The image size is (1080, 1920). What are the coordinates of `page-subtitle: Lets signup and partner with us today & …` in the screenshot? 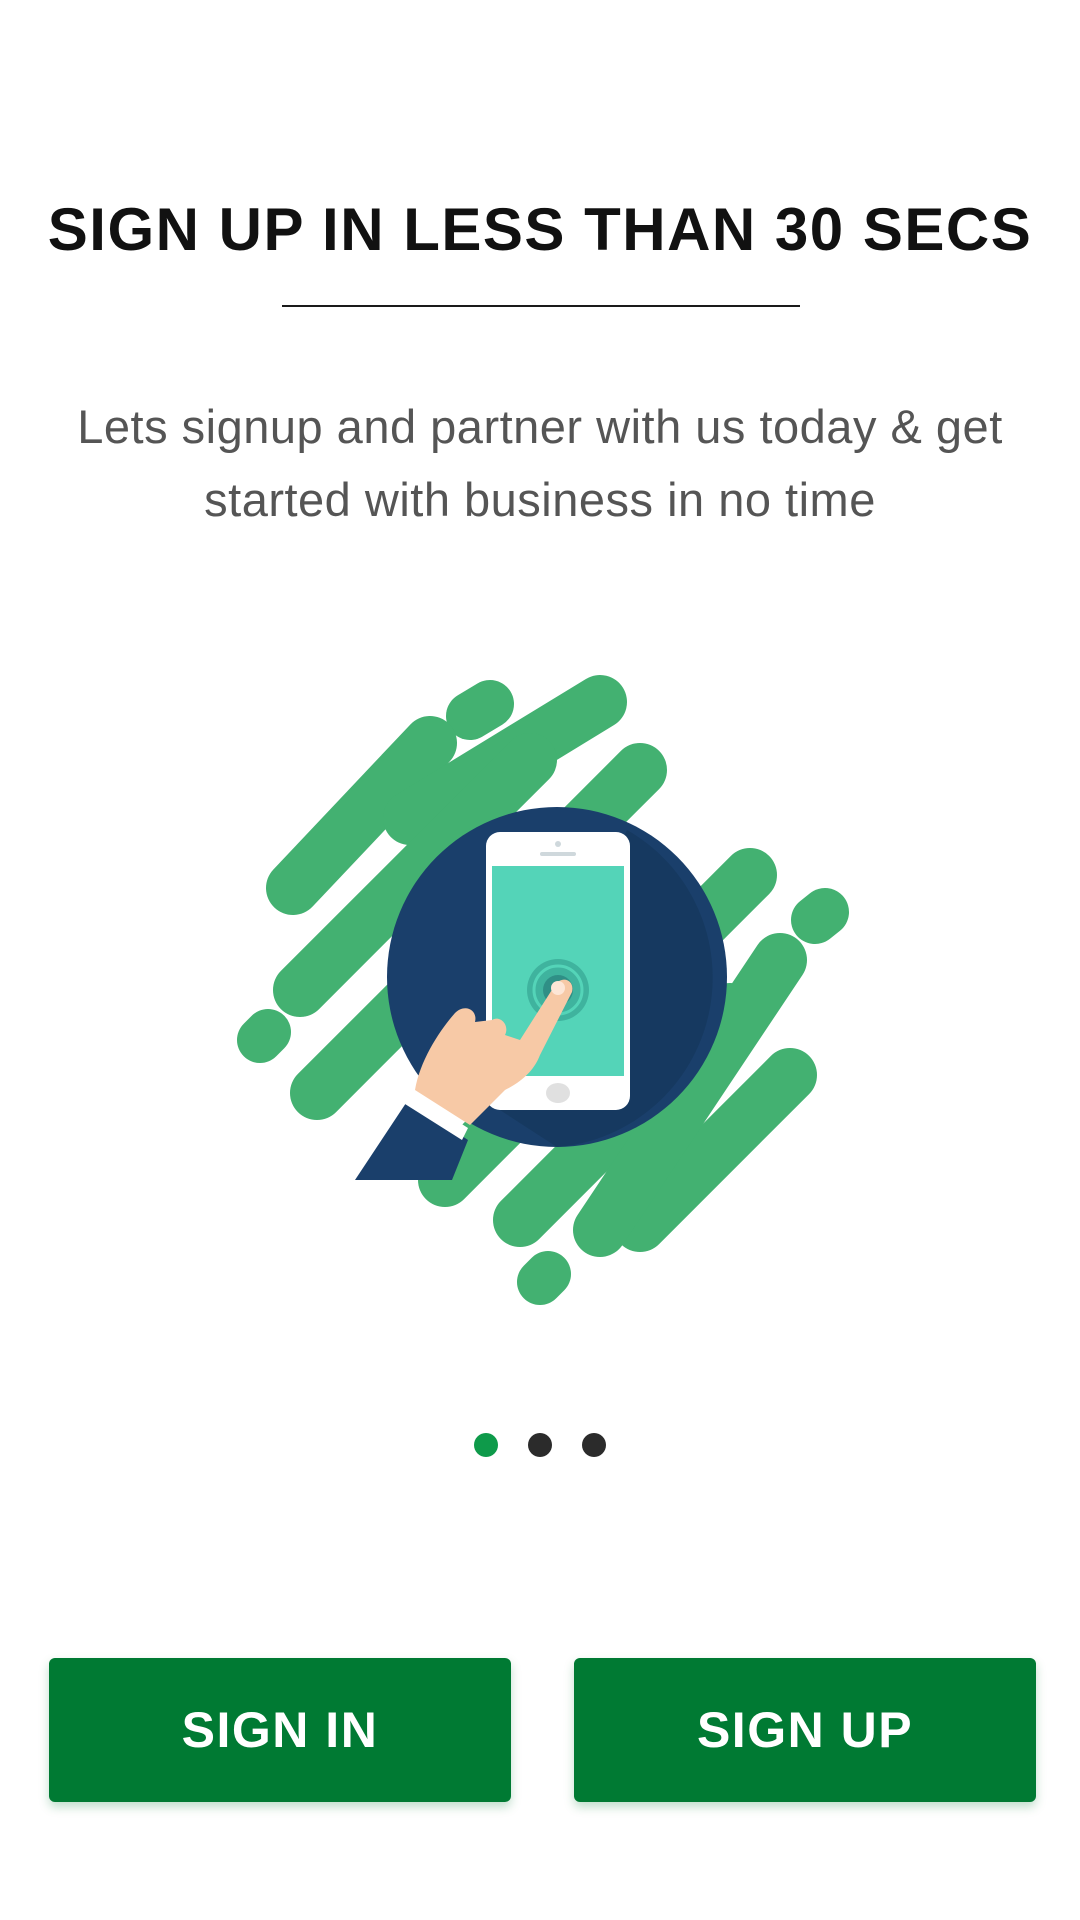 It's located at (540, 463).